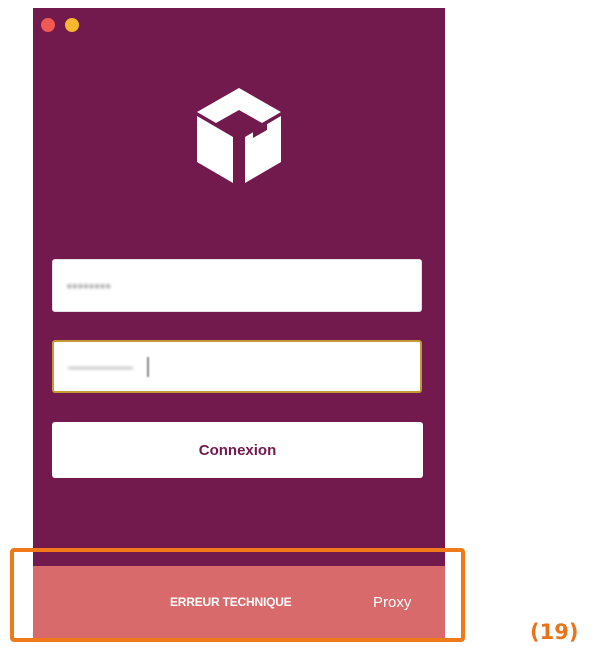  I want to click on text-caret, so click(148, 367).